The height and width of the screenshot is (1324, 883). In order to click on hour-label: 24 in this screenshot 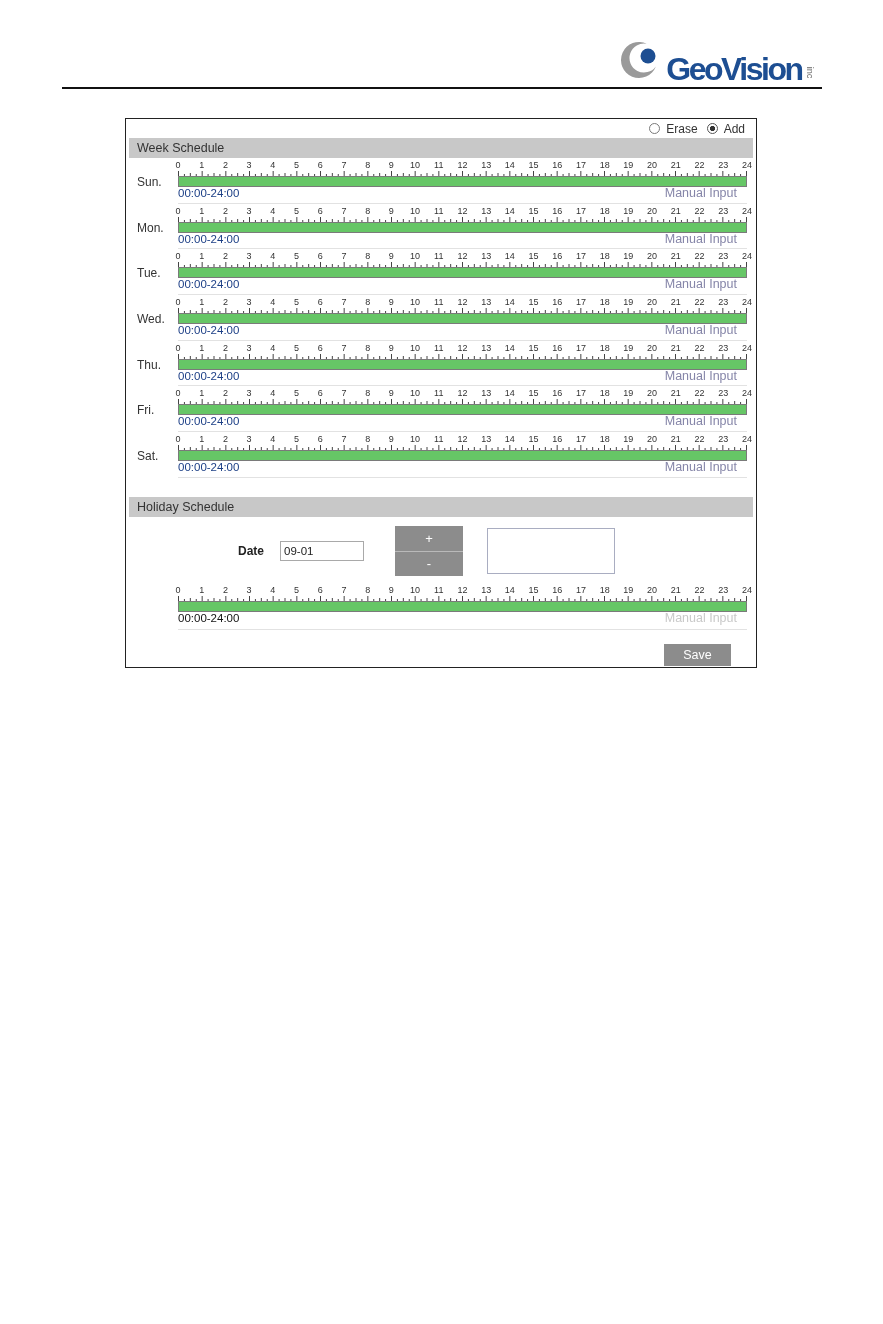, I will do `click(746, 347)`.